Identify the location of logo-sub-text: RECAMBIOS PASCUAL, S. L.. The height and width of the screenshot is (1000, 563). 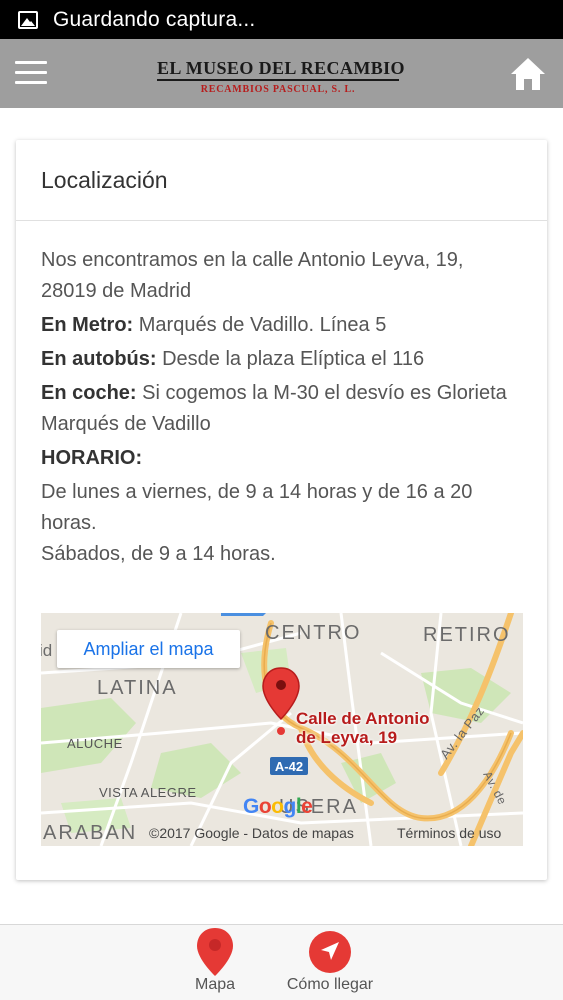
(278, 89).